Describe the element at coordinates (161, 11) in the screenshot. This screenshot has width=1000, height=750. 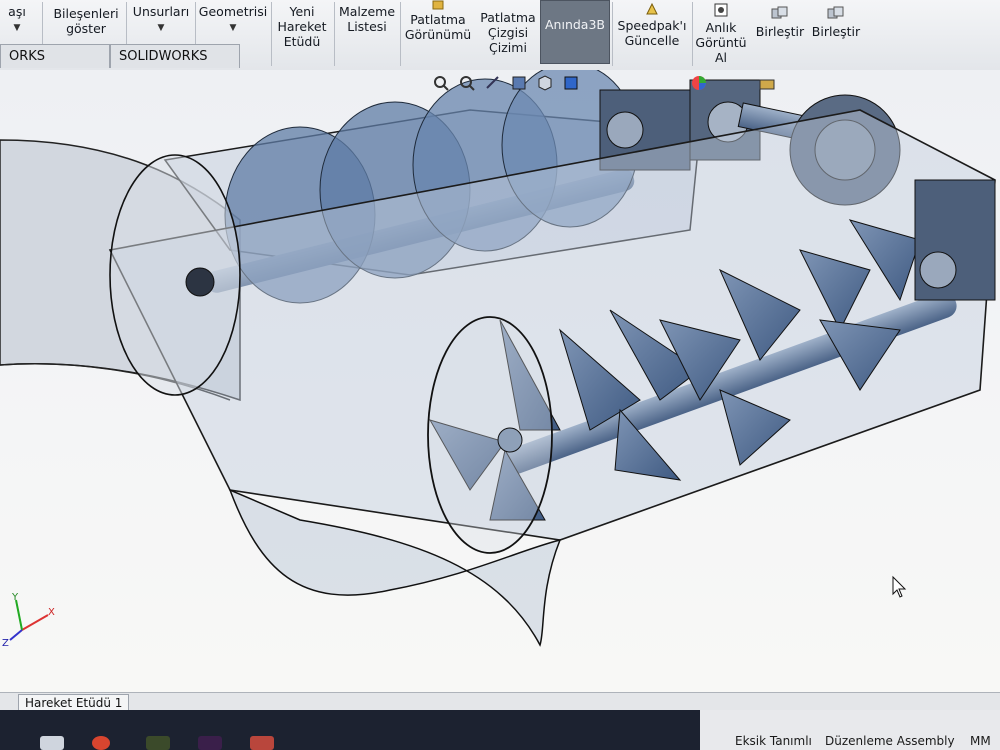
I see `ribbon-button-2-line-0: Unsurları` at that location.